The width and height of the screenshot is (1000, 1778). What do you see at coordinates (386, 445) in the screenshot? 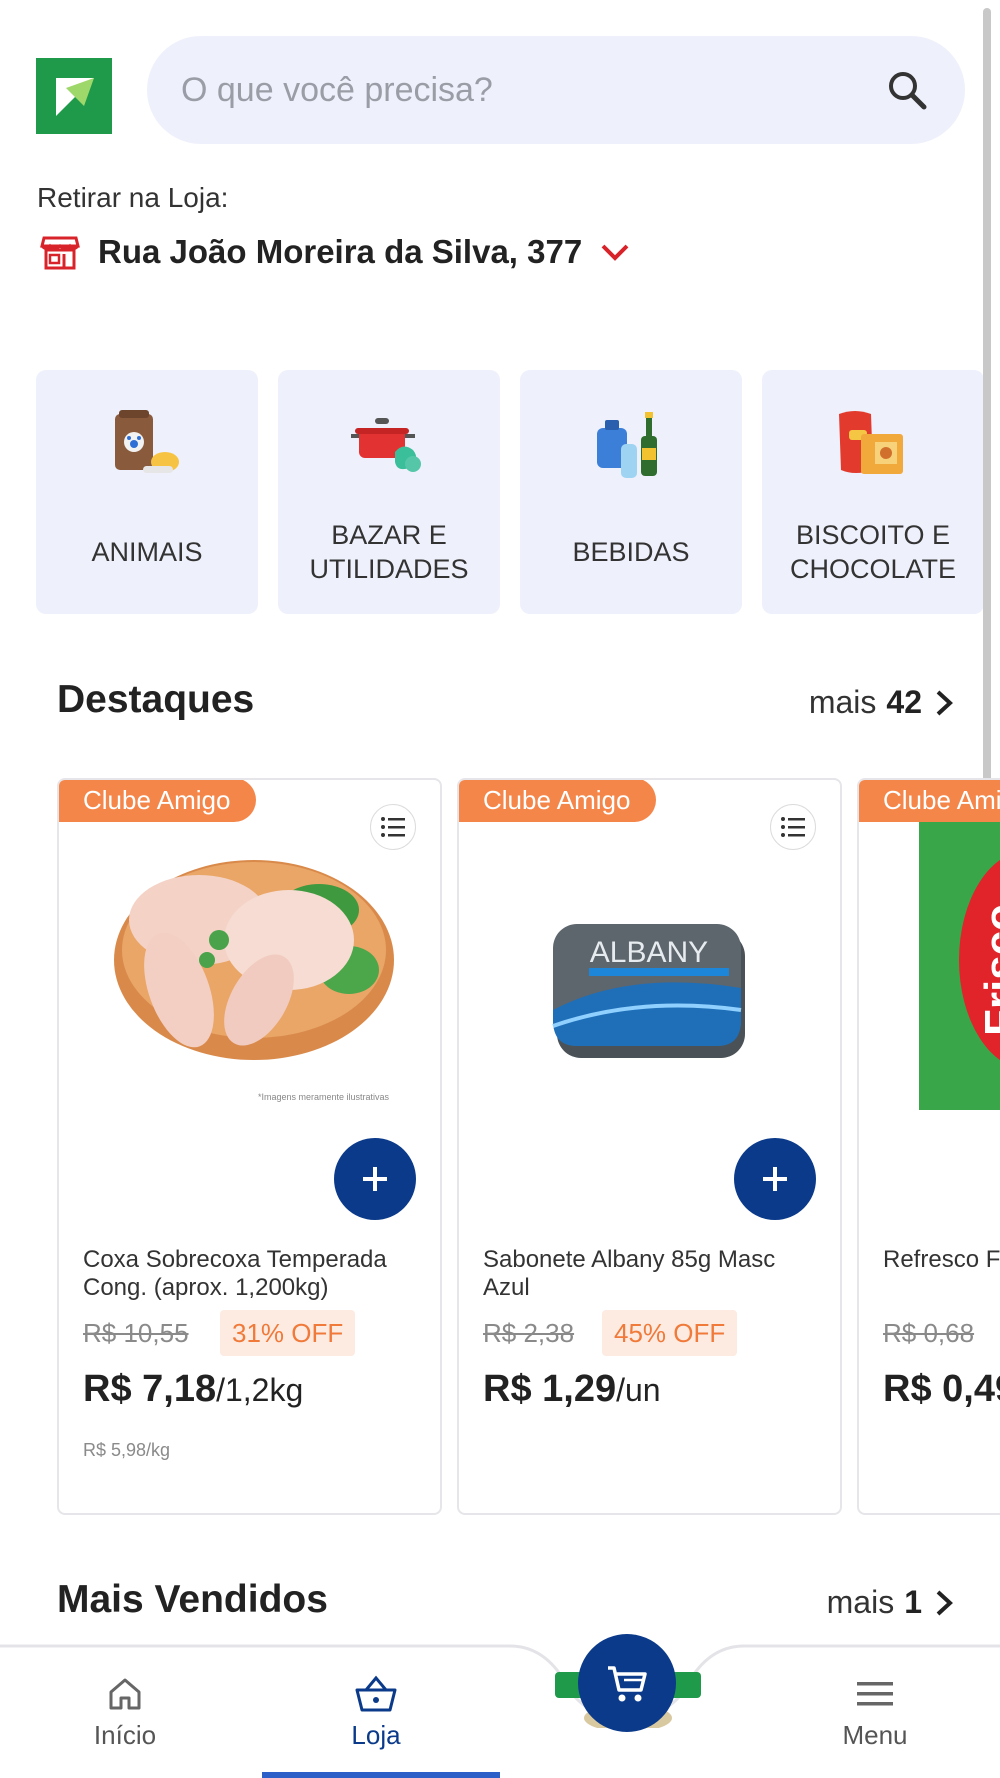
I see `cooking-pot-icon` at bounding box center [386, 445].